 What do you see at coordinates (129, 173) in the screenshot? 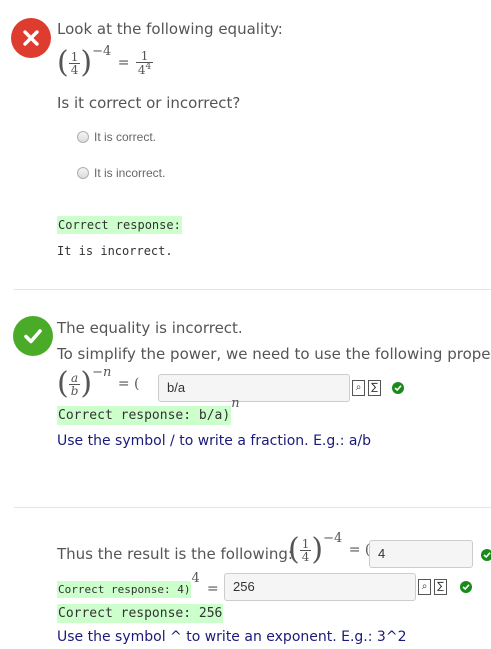
I see `radio-incorrect-label: It is incorrect.` at bounding box center [129, 173].